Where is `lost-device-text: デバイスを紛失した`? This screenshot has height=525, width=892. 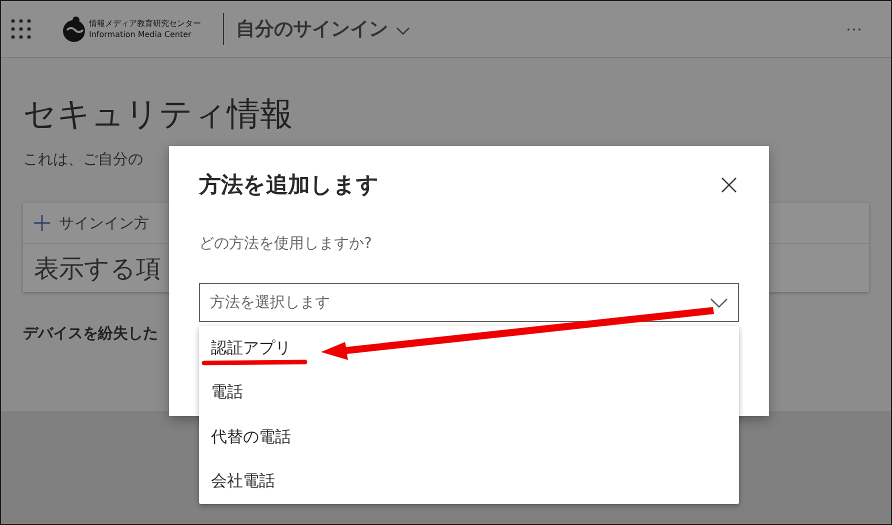 lost-device-text: デバイスを紛失した is located at coordinates (91, 333).